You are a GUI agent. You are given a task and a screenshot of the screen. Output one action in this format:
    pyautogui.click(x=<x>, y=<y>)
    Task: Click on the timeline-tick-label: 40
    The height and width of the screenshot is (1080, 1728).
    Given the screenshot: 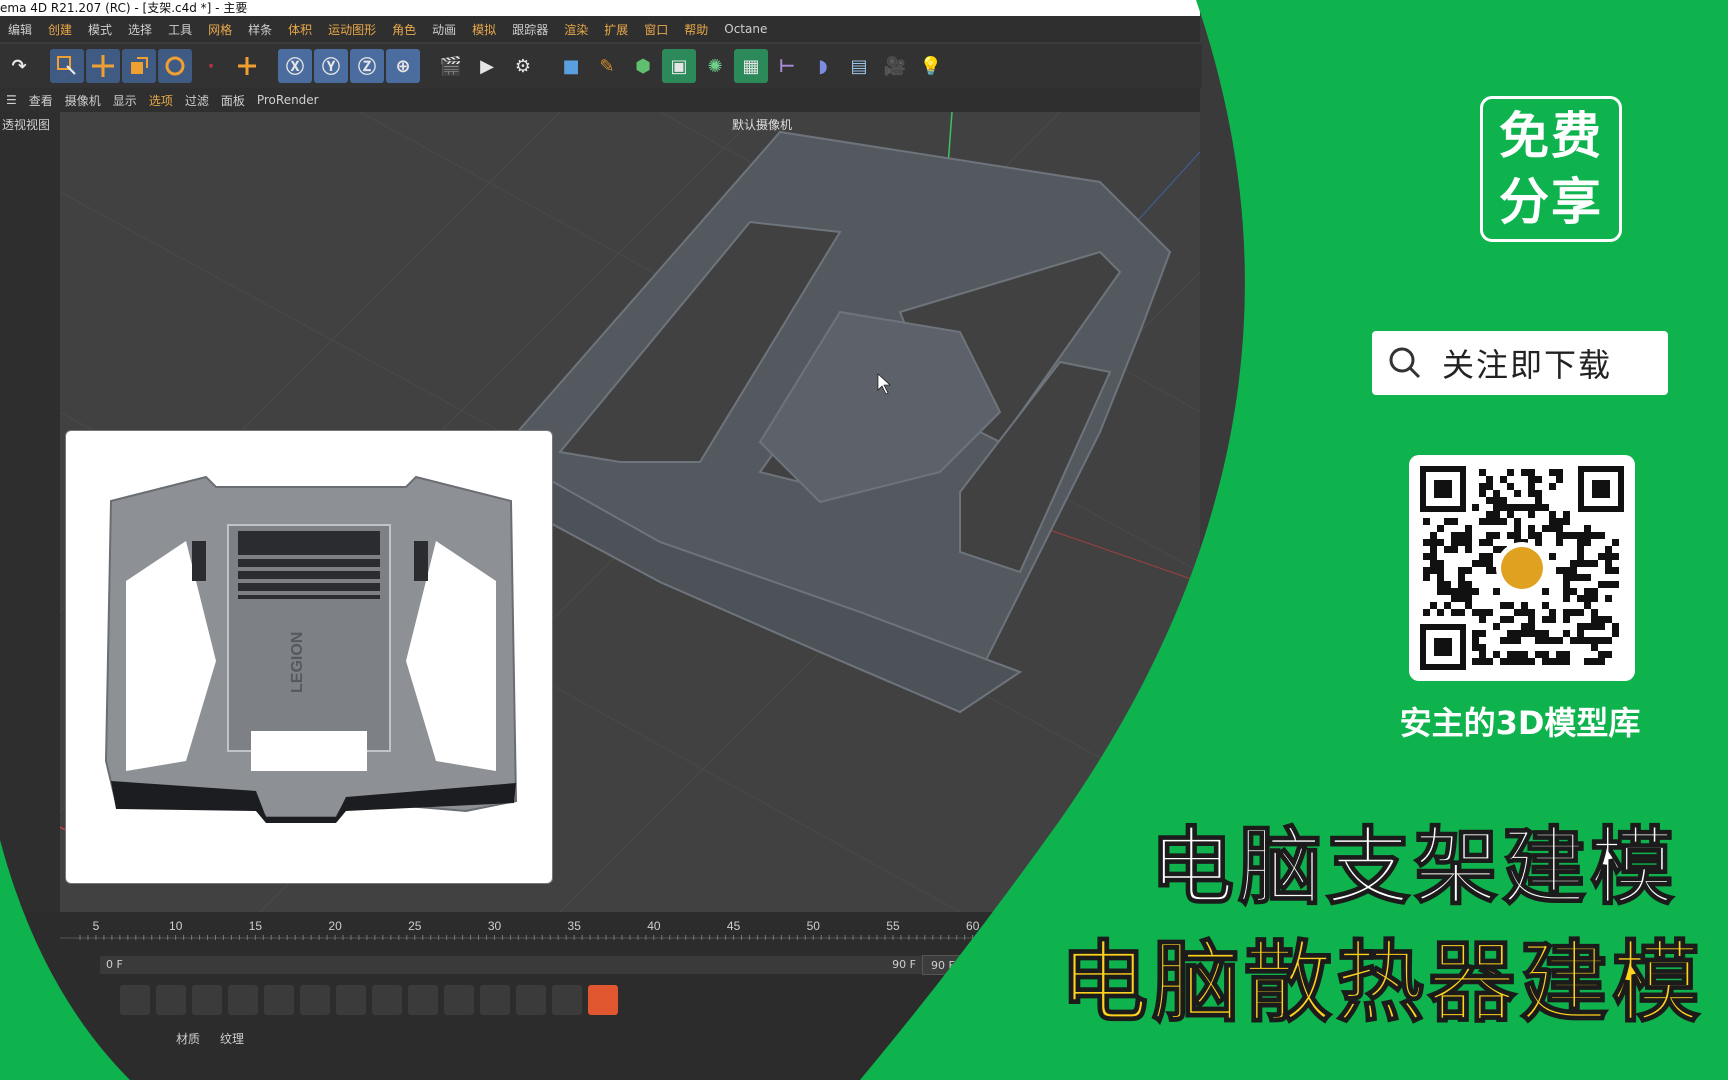 What is the action you would take?
    pyautogui.click(x=654, y=926)
    